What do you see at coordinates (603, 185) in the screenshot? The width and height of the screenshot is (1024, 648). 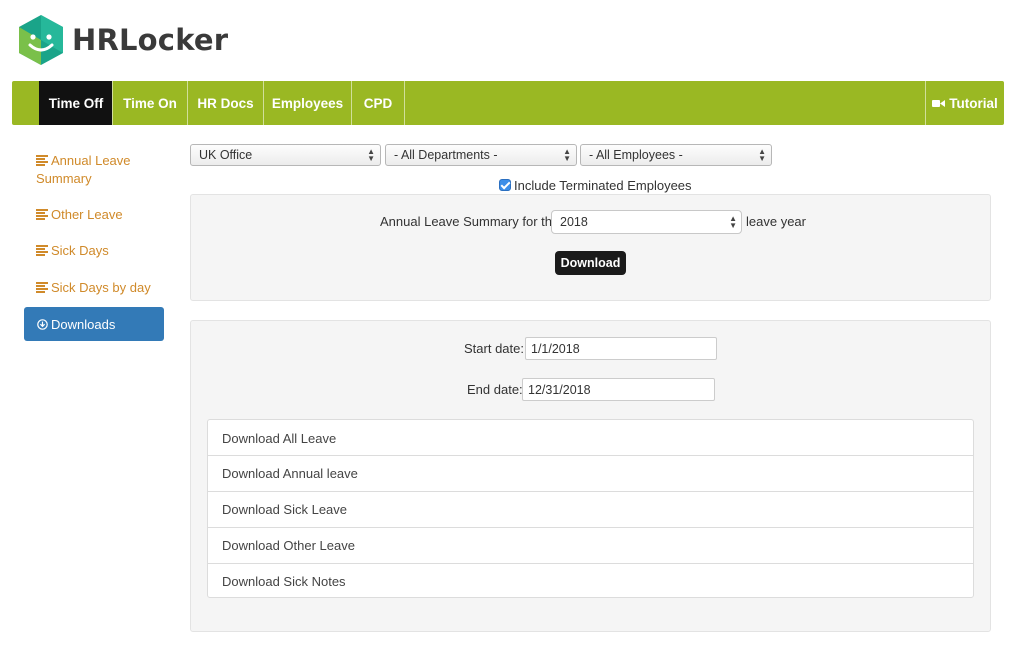 I see `include-terminated-label: Include Terminated Employees` at bounding box center [603, 185].